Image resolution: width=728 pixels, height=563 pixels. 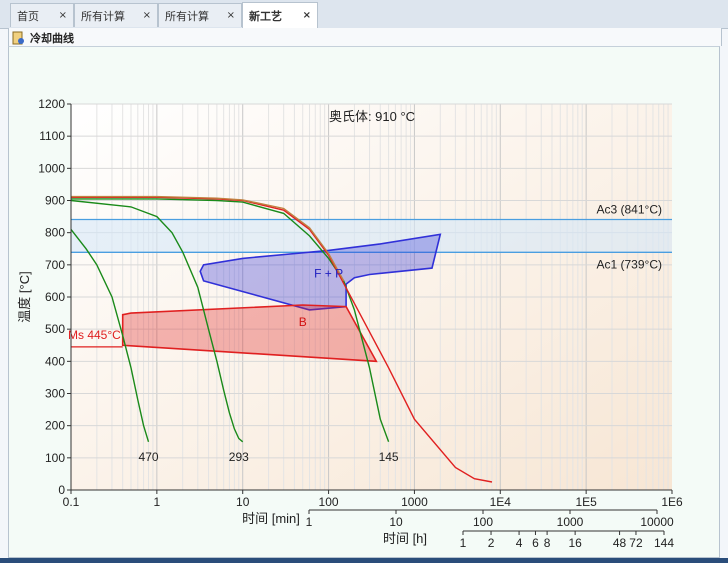 What do you see at coordinates (71, 502) in the screenshot?
I see `x-tick-label: 0.1` at bounding box center [71, 502].